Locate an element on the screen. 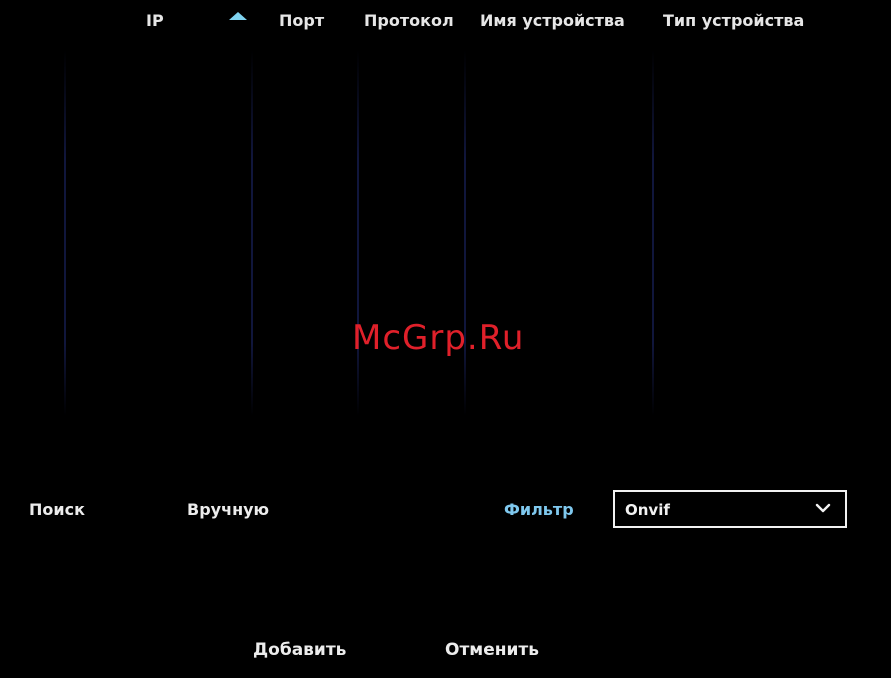 Image resolution: width=891 pixels, height=678 pixels. filter-select: Onvif is located at coordinates (730, 509).